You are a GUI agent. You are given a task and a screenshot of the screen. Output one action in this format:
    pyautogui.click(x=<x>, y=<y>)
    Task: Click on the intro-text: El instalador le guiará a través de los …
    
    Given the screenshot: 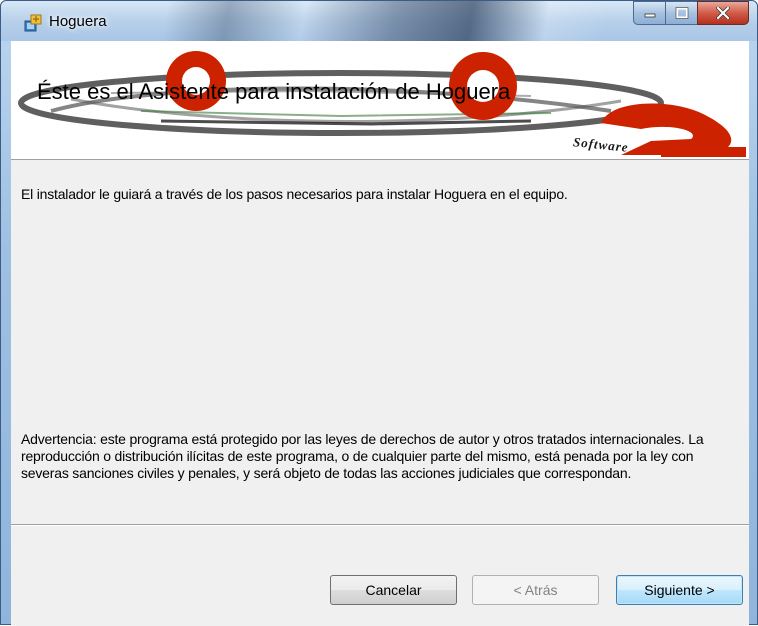 What is the action you would take?
    pyautogui.click(x=294, y=194)
    